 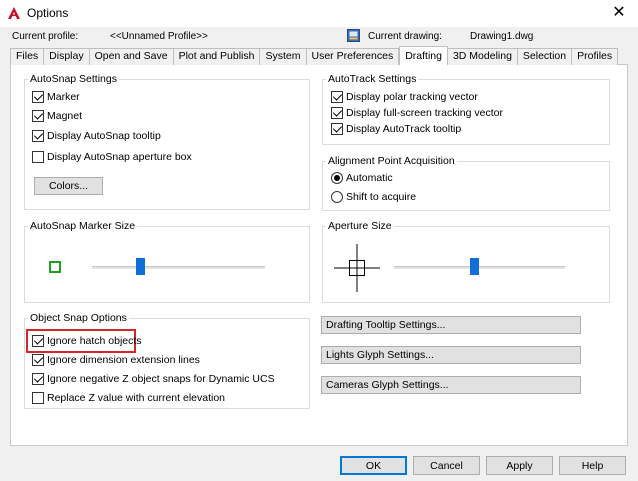 What do you see at coordinates (337, 129) in the screenshot?
I see `autotrack-tooltip-checkbox` at bounding box center [337, 129].